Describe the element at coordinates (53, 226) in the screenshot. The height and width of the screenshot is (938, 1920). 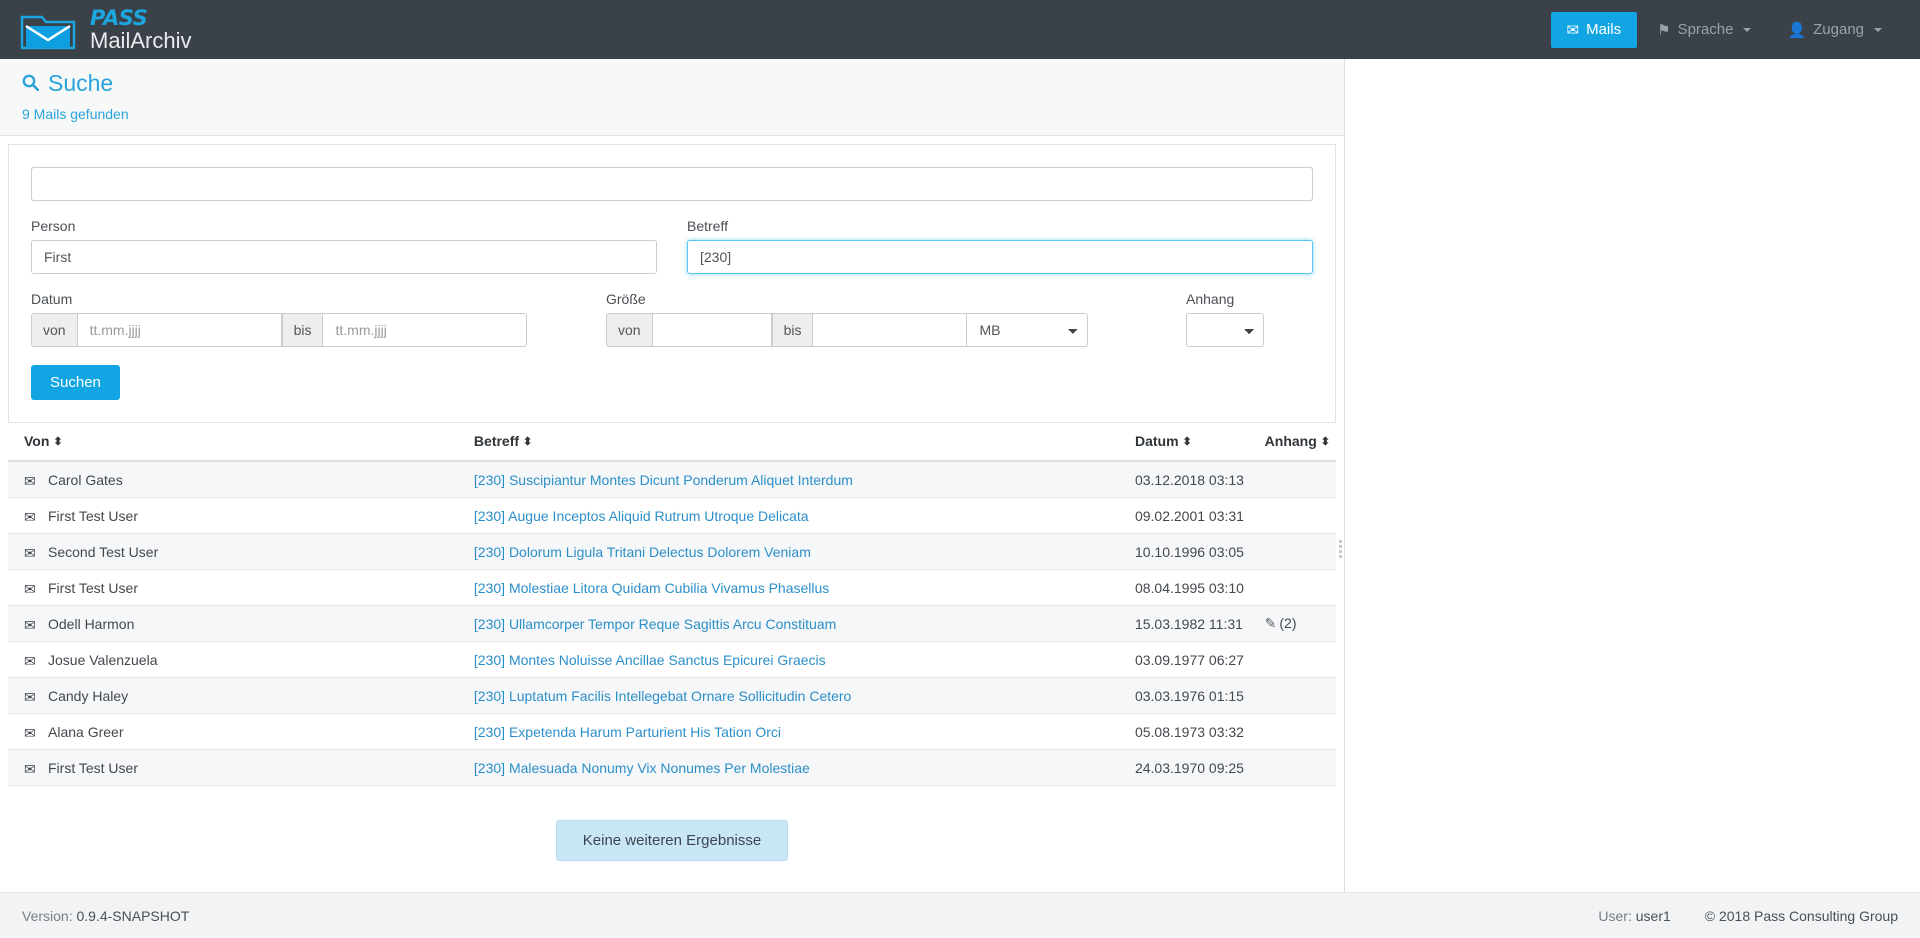
I see `person-label: Person` at that location.